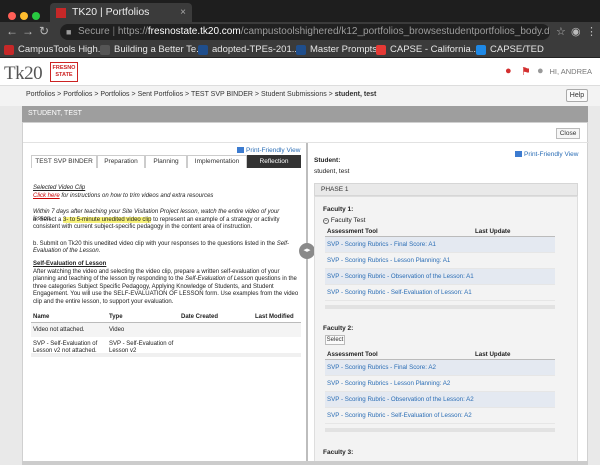  Describe the element at coordinates (46, 196) in the screenshot. I see `click-here-link: Click here` at that location.